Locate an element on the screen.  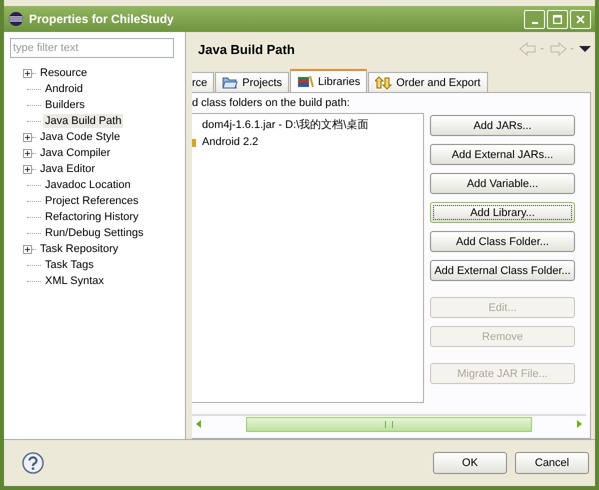
tree-item: Java Build Path is located at coordinates (83, 121).